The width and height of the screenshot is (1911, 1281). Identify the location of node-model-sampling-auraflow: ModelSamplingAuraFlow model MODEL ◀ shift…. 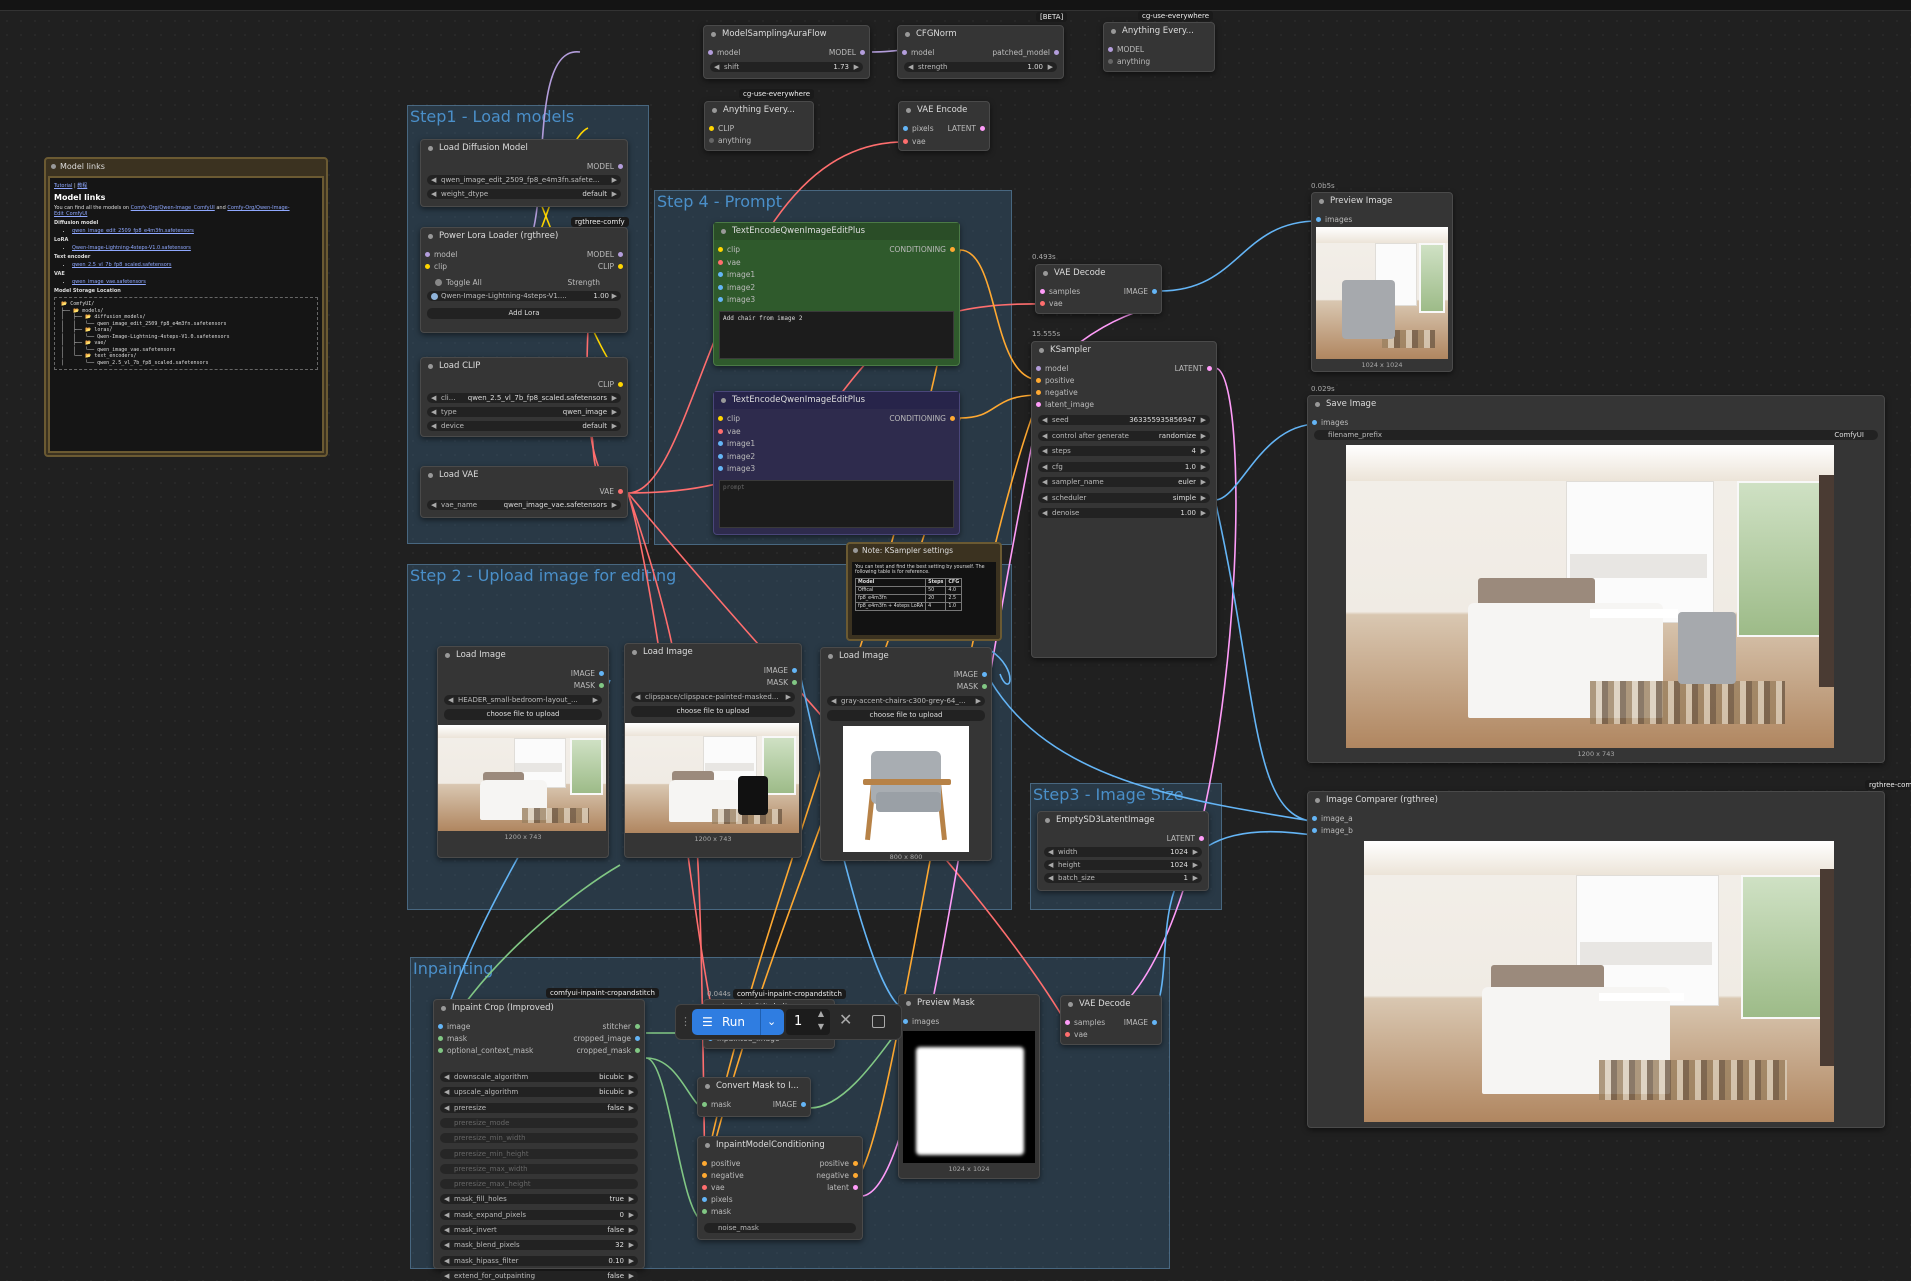
(786, 52).